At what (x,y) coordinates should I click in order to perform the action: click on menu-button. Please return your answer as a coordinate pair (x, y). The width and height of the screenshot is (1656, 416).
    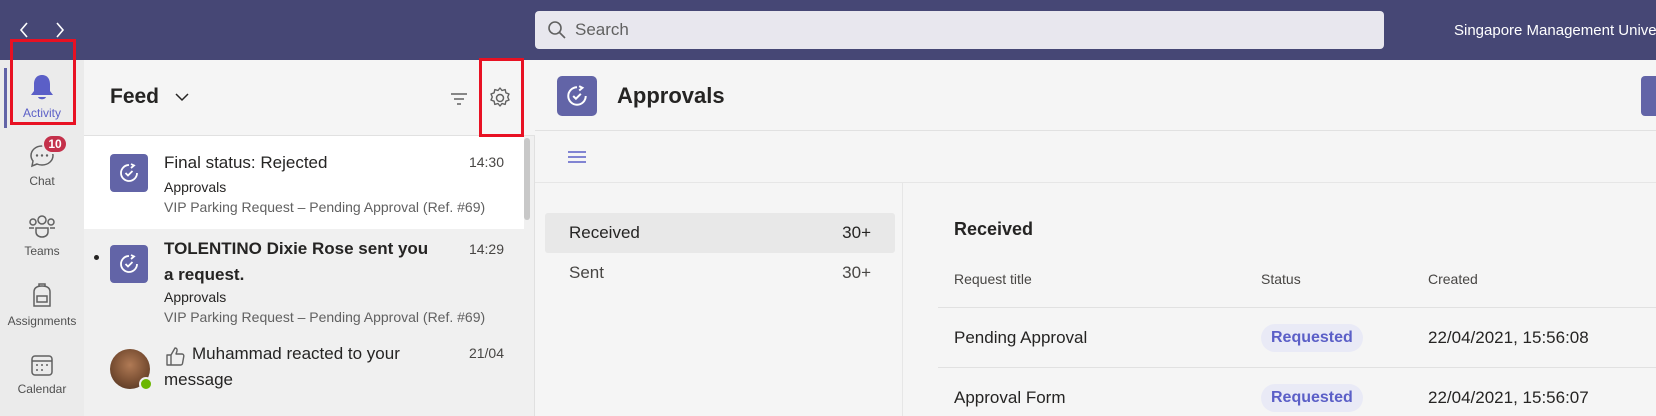
    Looking at the image, I should click on (577, 159).